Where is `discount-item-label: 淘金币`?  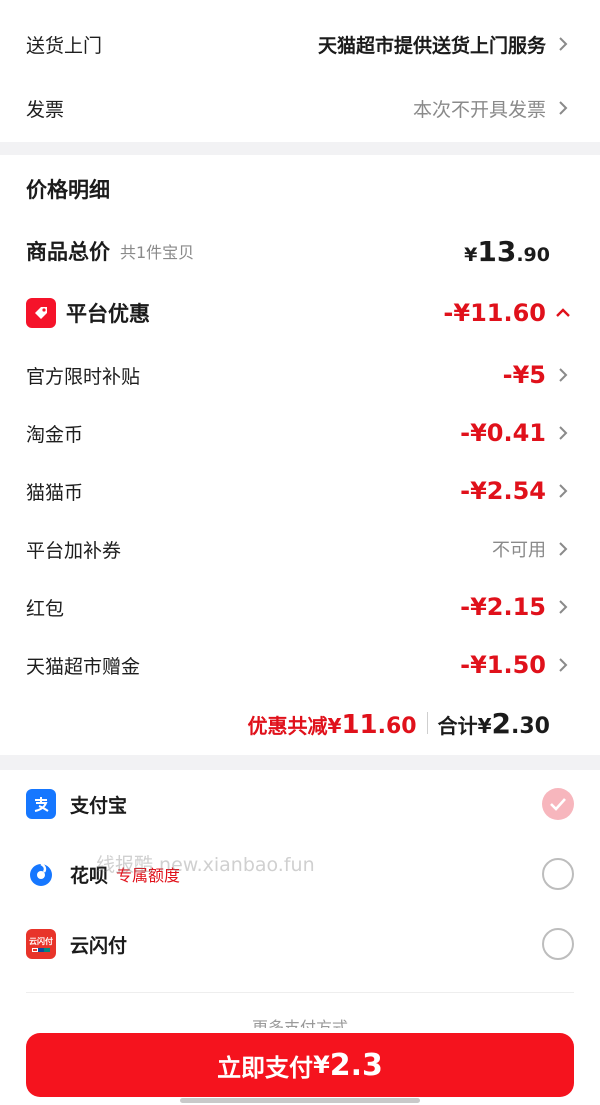 discount-item-label: 淘金币 is located at coordinates (55, 434).